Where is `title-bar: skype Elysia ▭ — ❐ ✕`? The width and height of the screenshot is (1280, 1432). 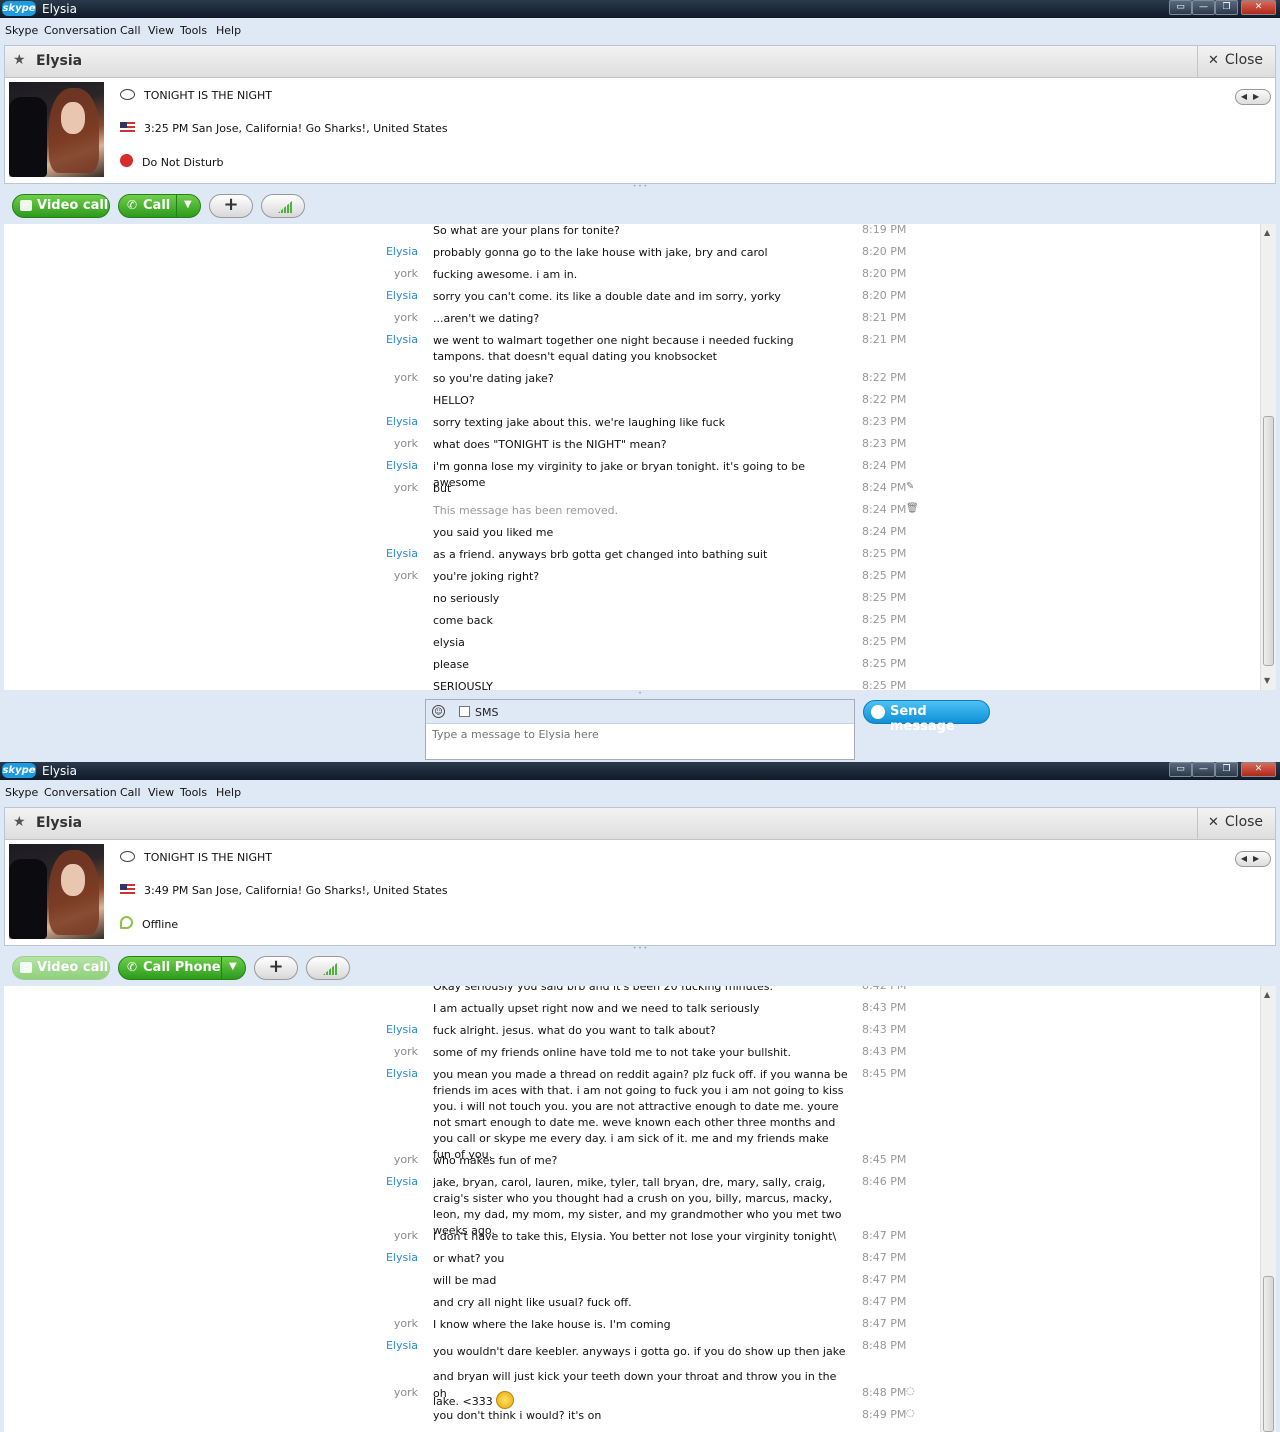
title-bar: skype Elysia ▭ — ❐ ✕ is located at coordinates (640, 771).